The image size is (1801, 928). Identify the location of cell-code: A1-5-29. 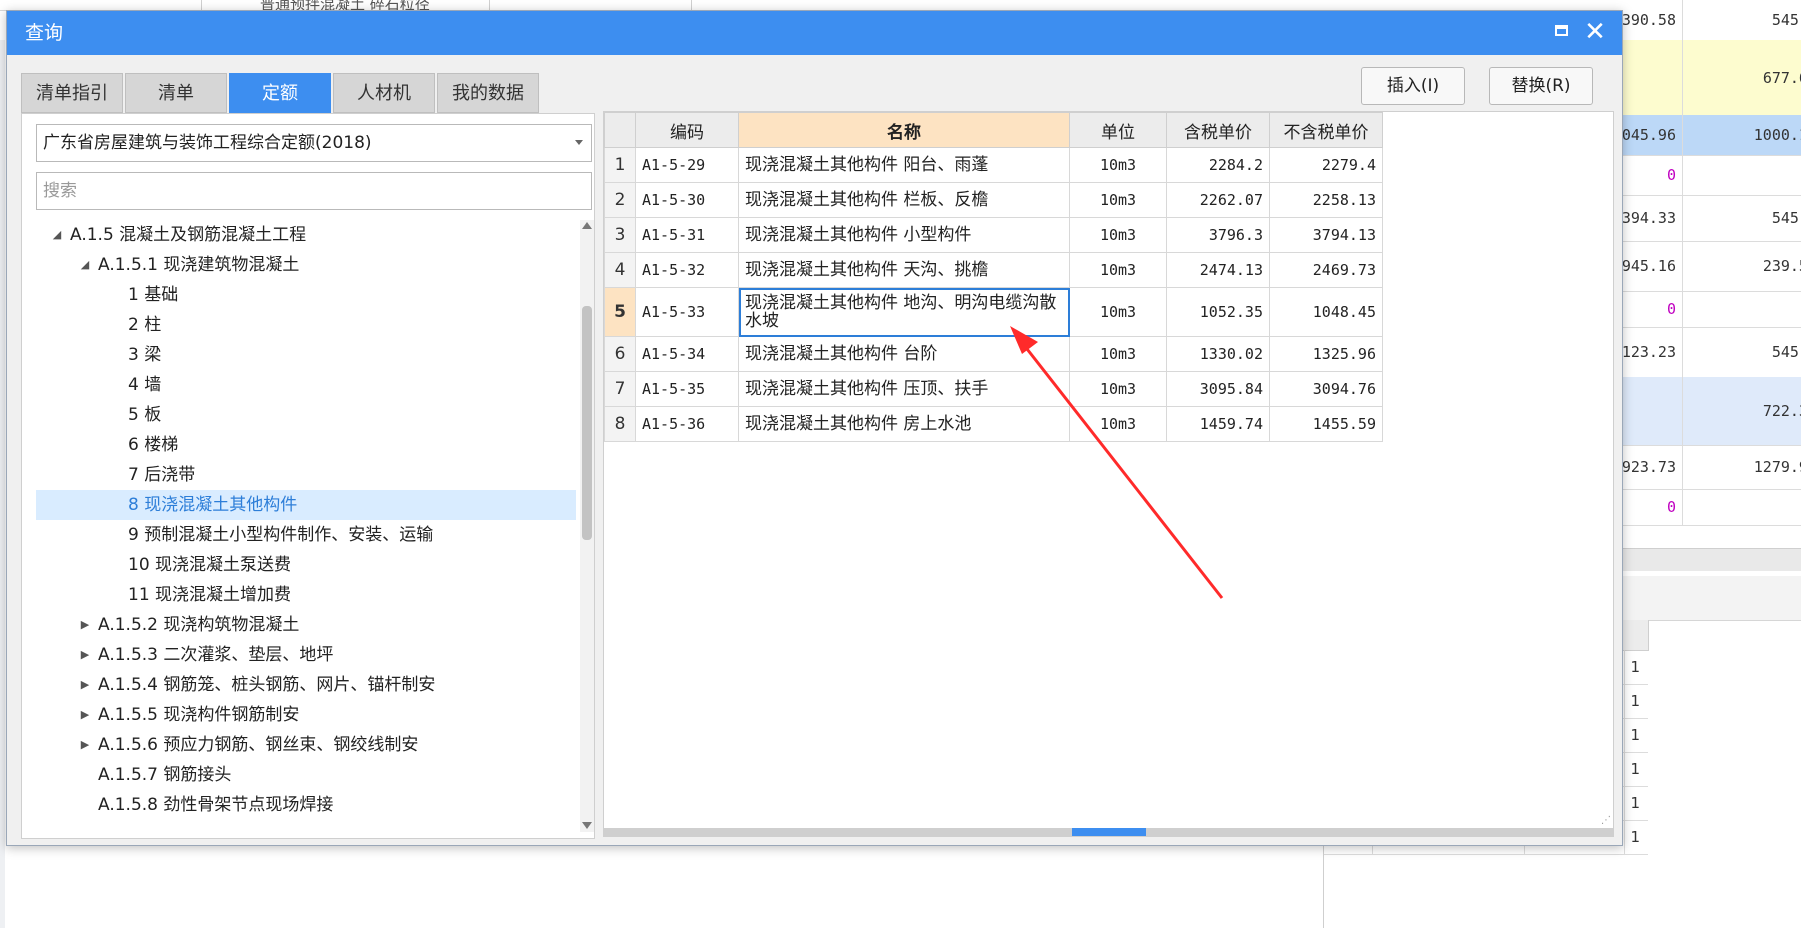
(687, 165).